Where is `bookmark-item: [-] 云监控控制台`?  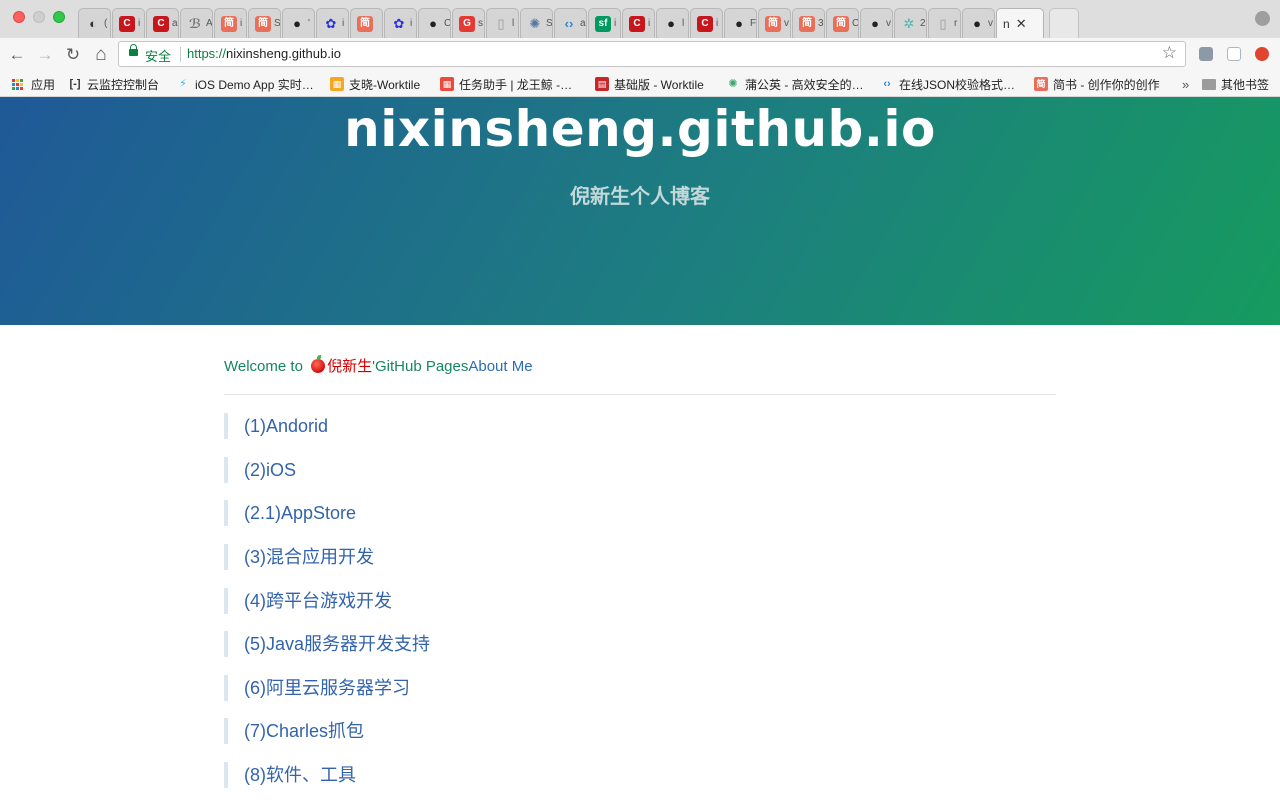
bookmark-item: [-] 云监控控制台 is located at coordinates (114, 84).